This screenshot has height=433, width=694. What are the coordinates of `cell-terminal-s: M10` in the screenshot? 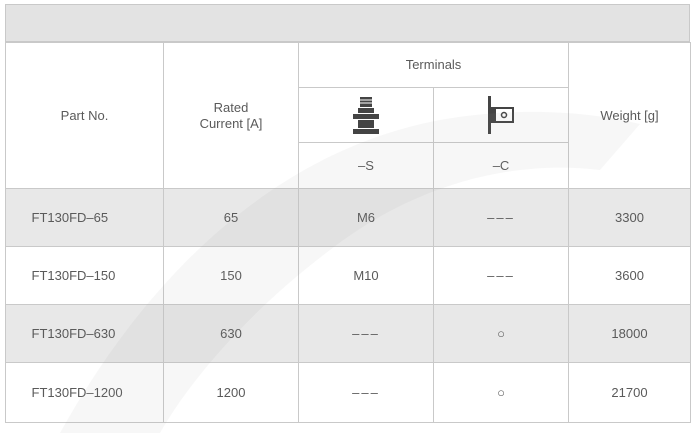 It's located at (366, 275).